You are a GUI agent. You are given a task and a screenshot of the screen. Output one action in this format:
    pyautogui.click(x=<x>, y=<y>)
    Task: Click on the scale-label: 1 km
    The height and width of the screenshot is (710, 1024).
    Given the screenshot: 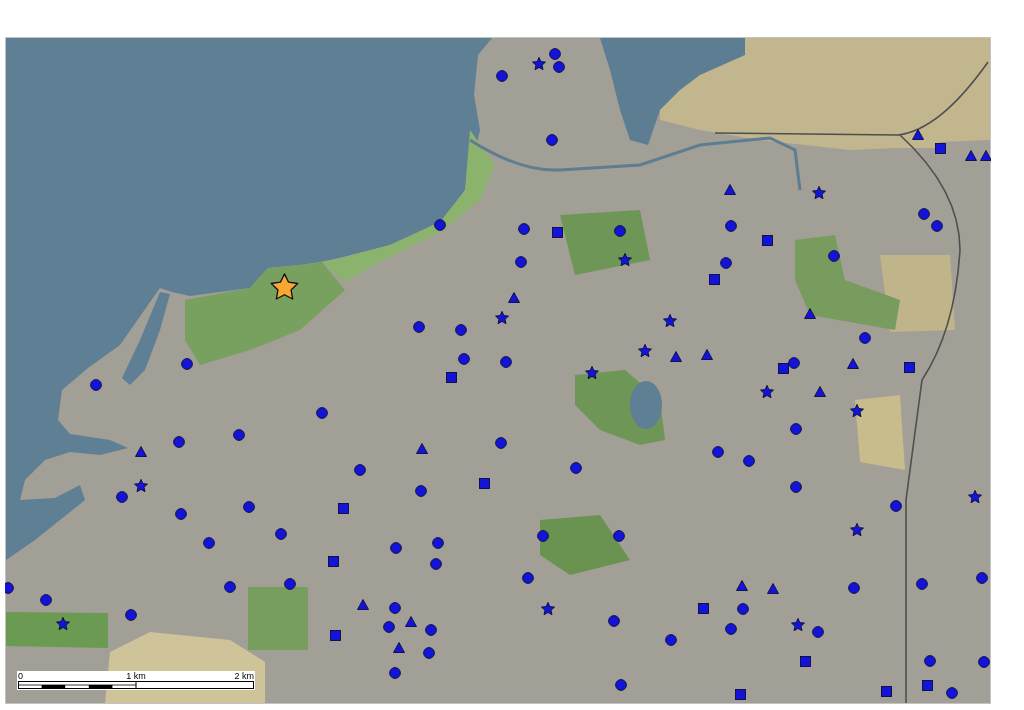 What is the action you would take?
    pyautogui.click(x=136, y=676)
    